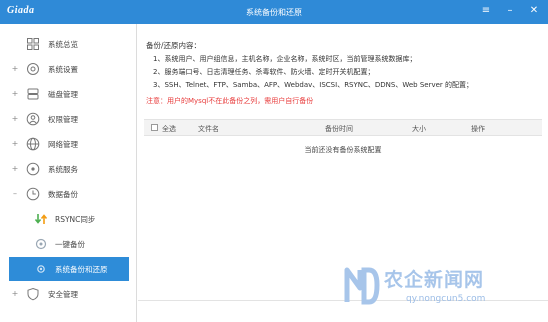 The height and width of the screenshot is (322, 548). I want to click on sidebar-item-security: + 安全管理, so click(68, 294).